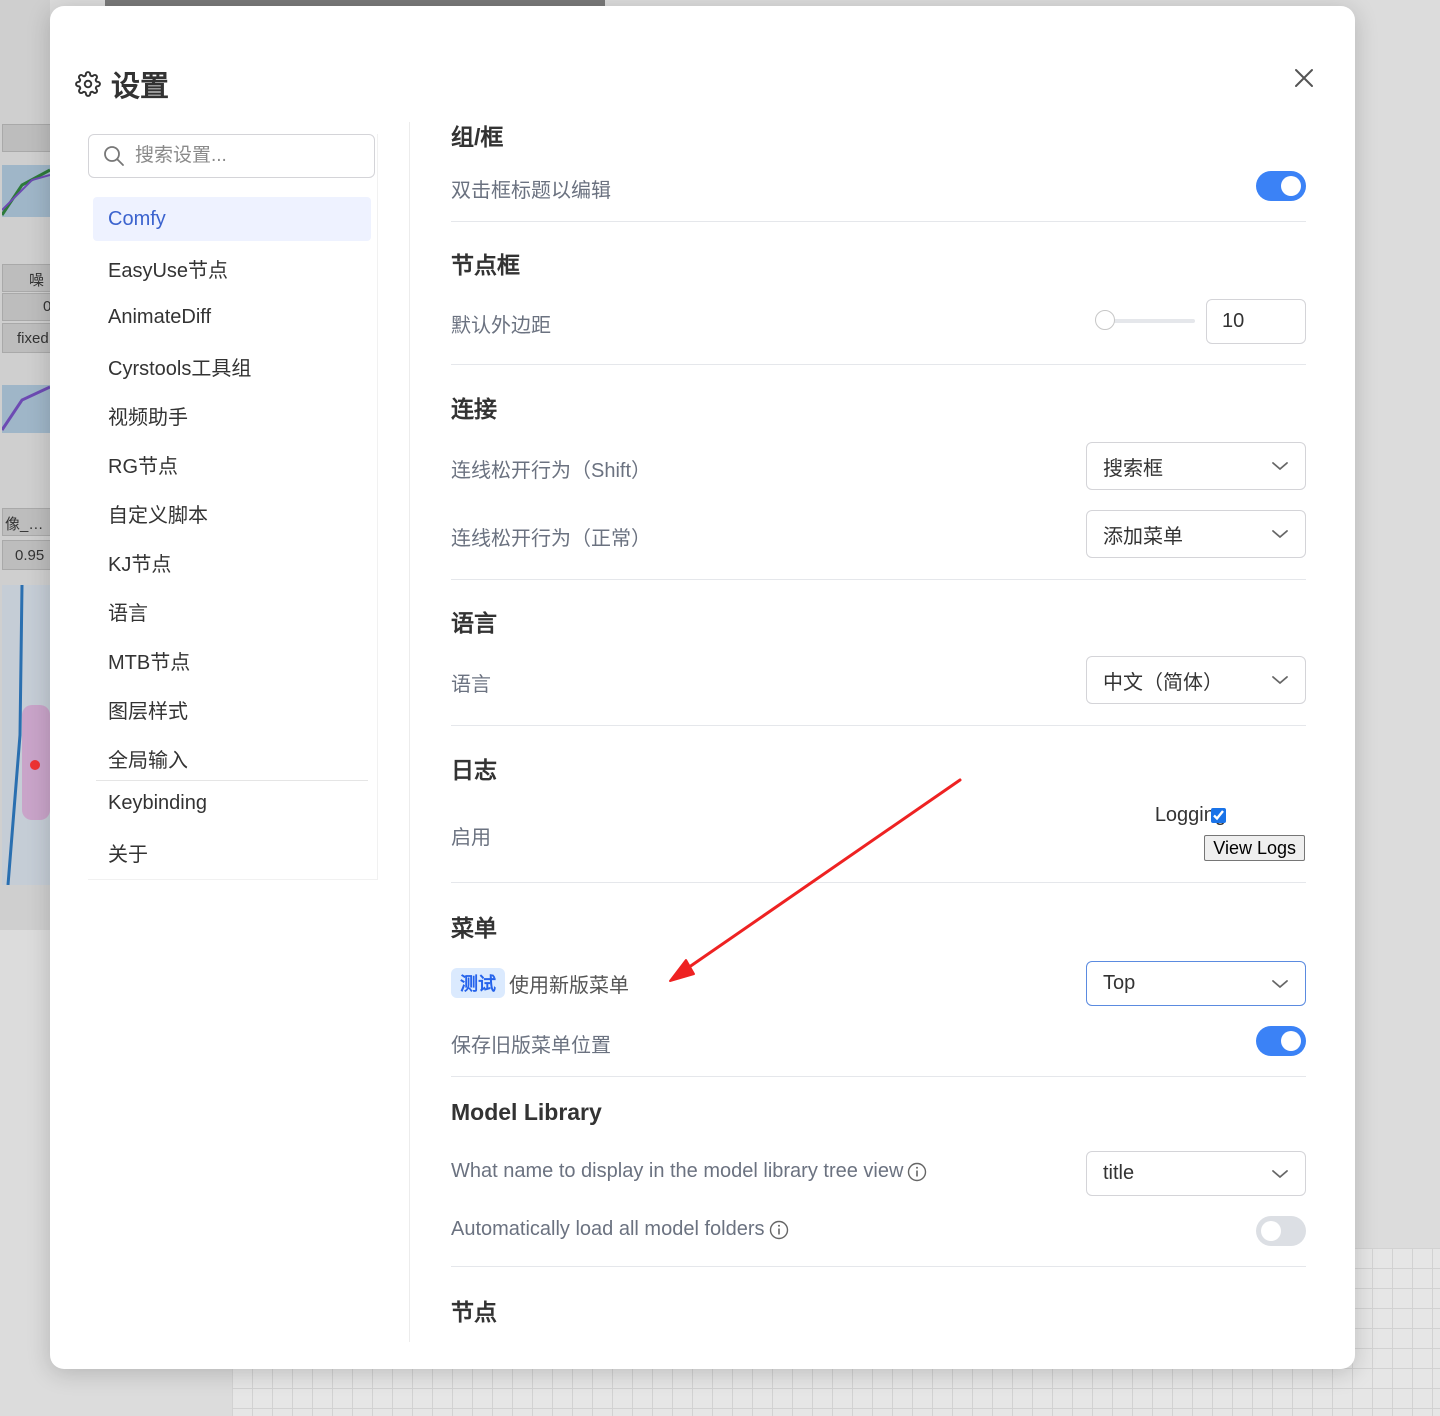 The width and height of the screenshot is (1440, 1416). What do you see at coordinates (569, 985) in the screenshot?
I see `new-menu-label: 使用新版菜单` at bounding box center [569, 985].